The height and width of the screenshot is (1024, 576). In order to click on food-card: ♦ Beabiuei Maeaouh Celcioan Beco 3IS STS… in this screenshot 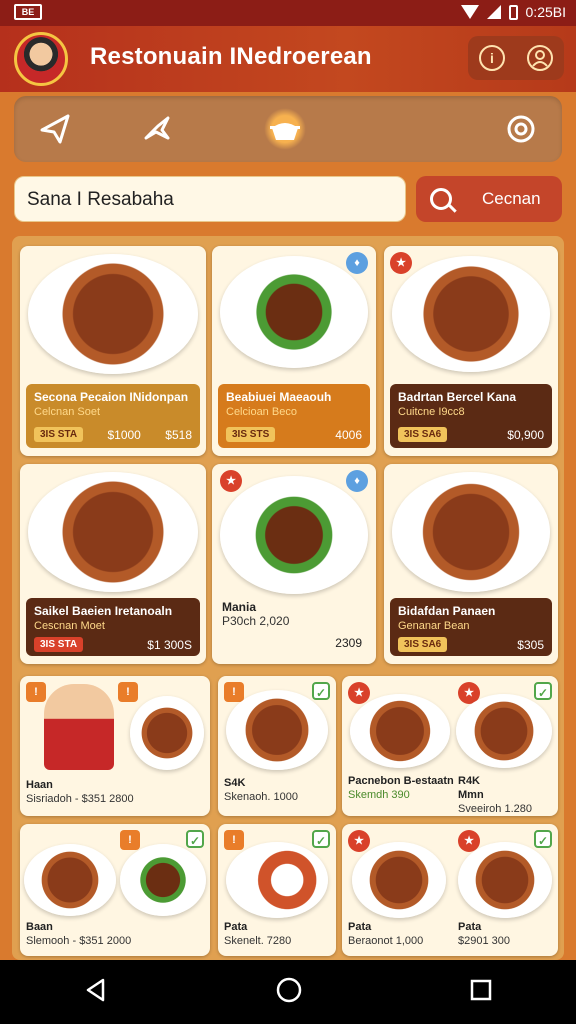, I will do `click(294, 351)`.